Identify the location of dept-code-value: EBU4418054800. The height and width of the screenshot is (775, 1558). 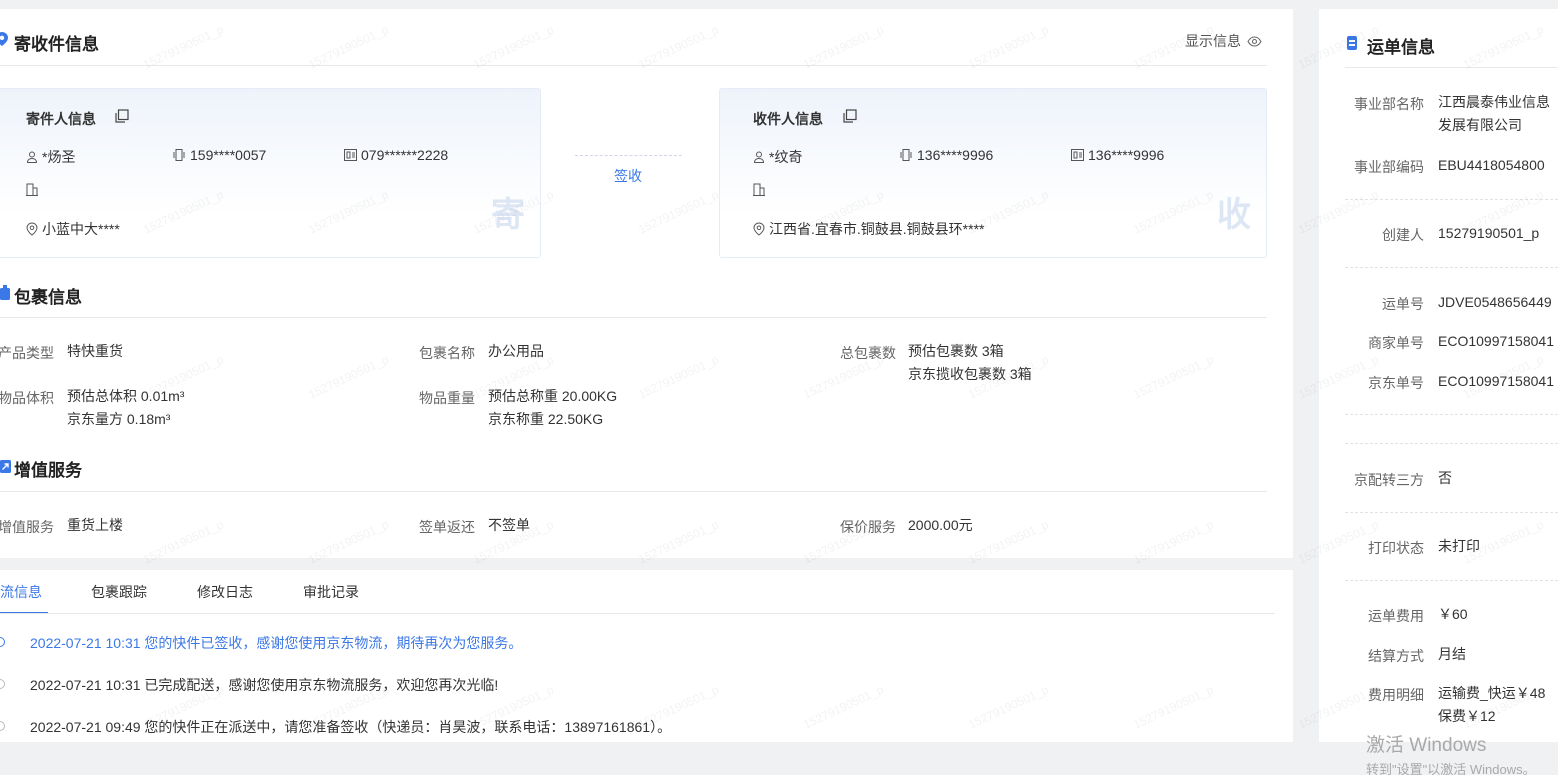
(1491, 165).